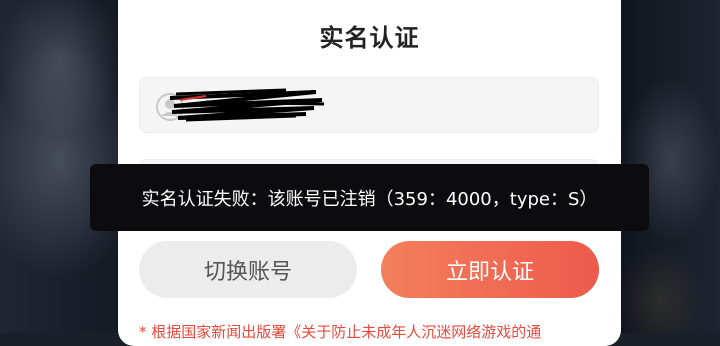 The image size is (720, 346). I want to click on account-field, so click(369, 105).